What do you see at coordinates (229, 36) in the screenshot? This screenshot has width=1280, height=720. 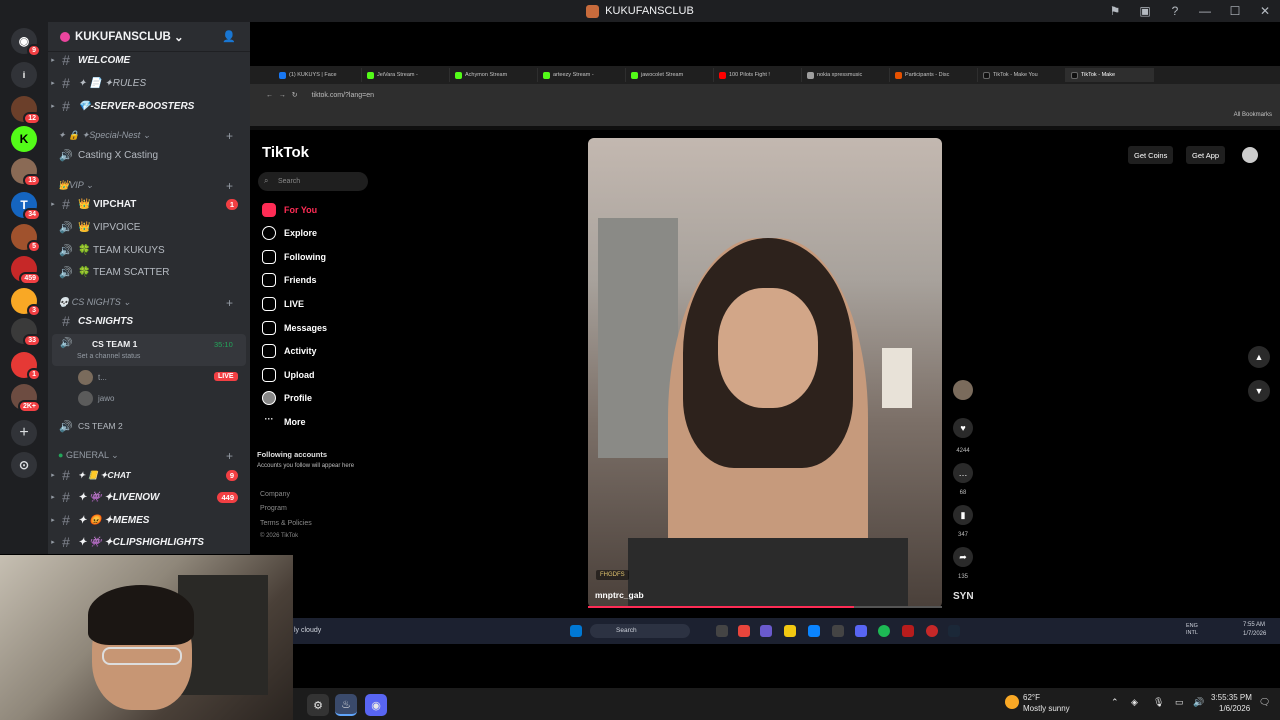 I see `invite-icon: 👤` at bounding box center [229, 36].